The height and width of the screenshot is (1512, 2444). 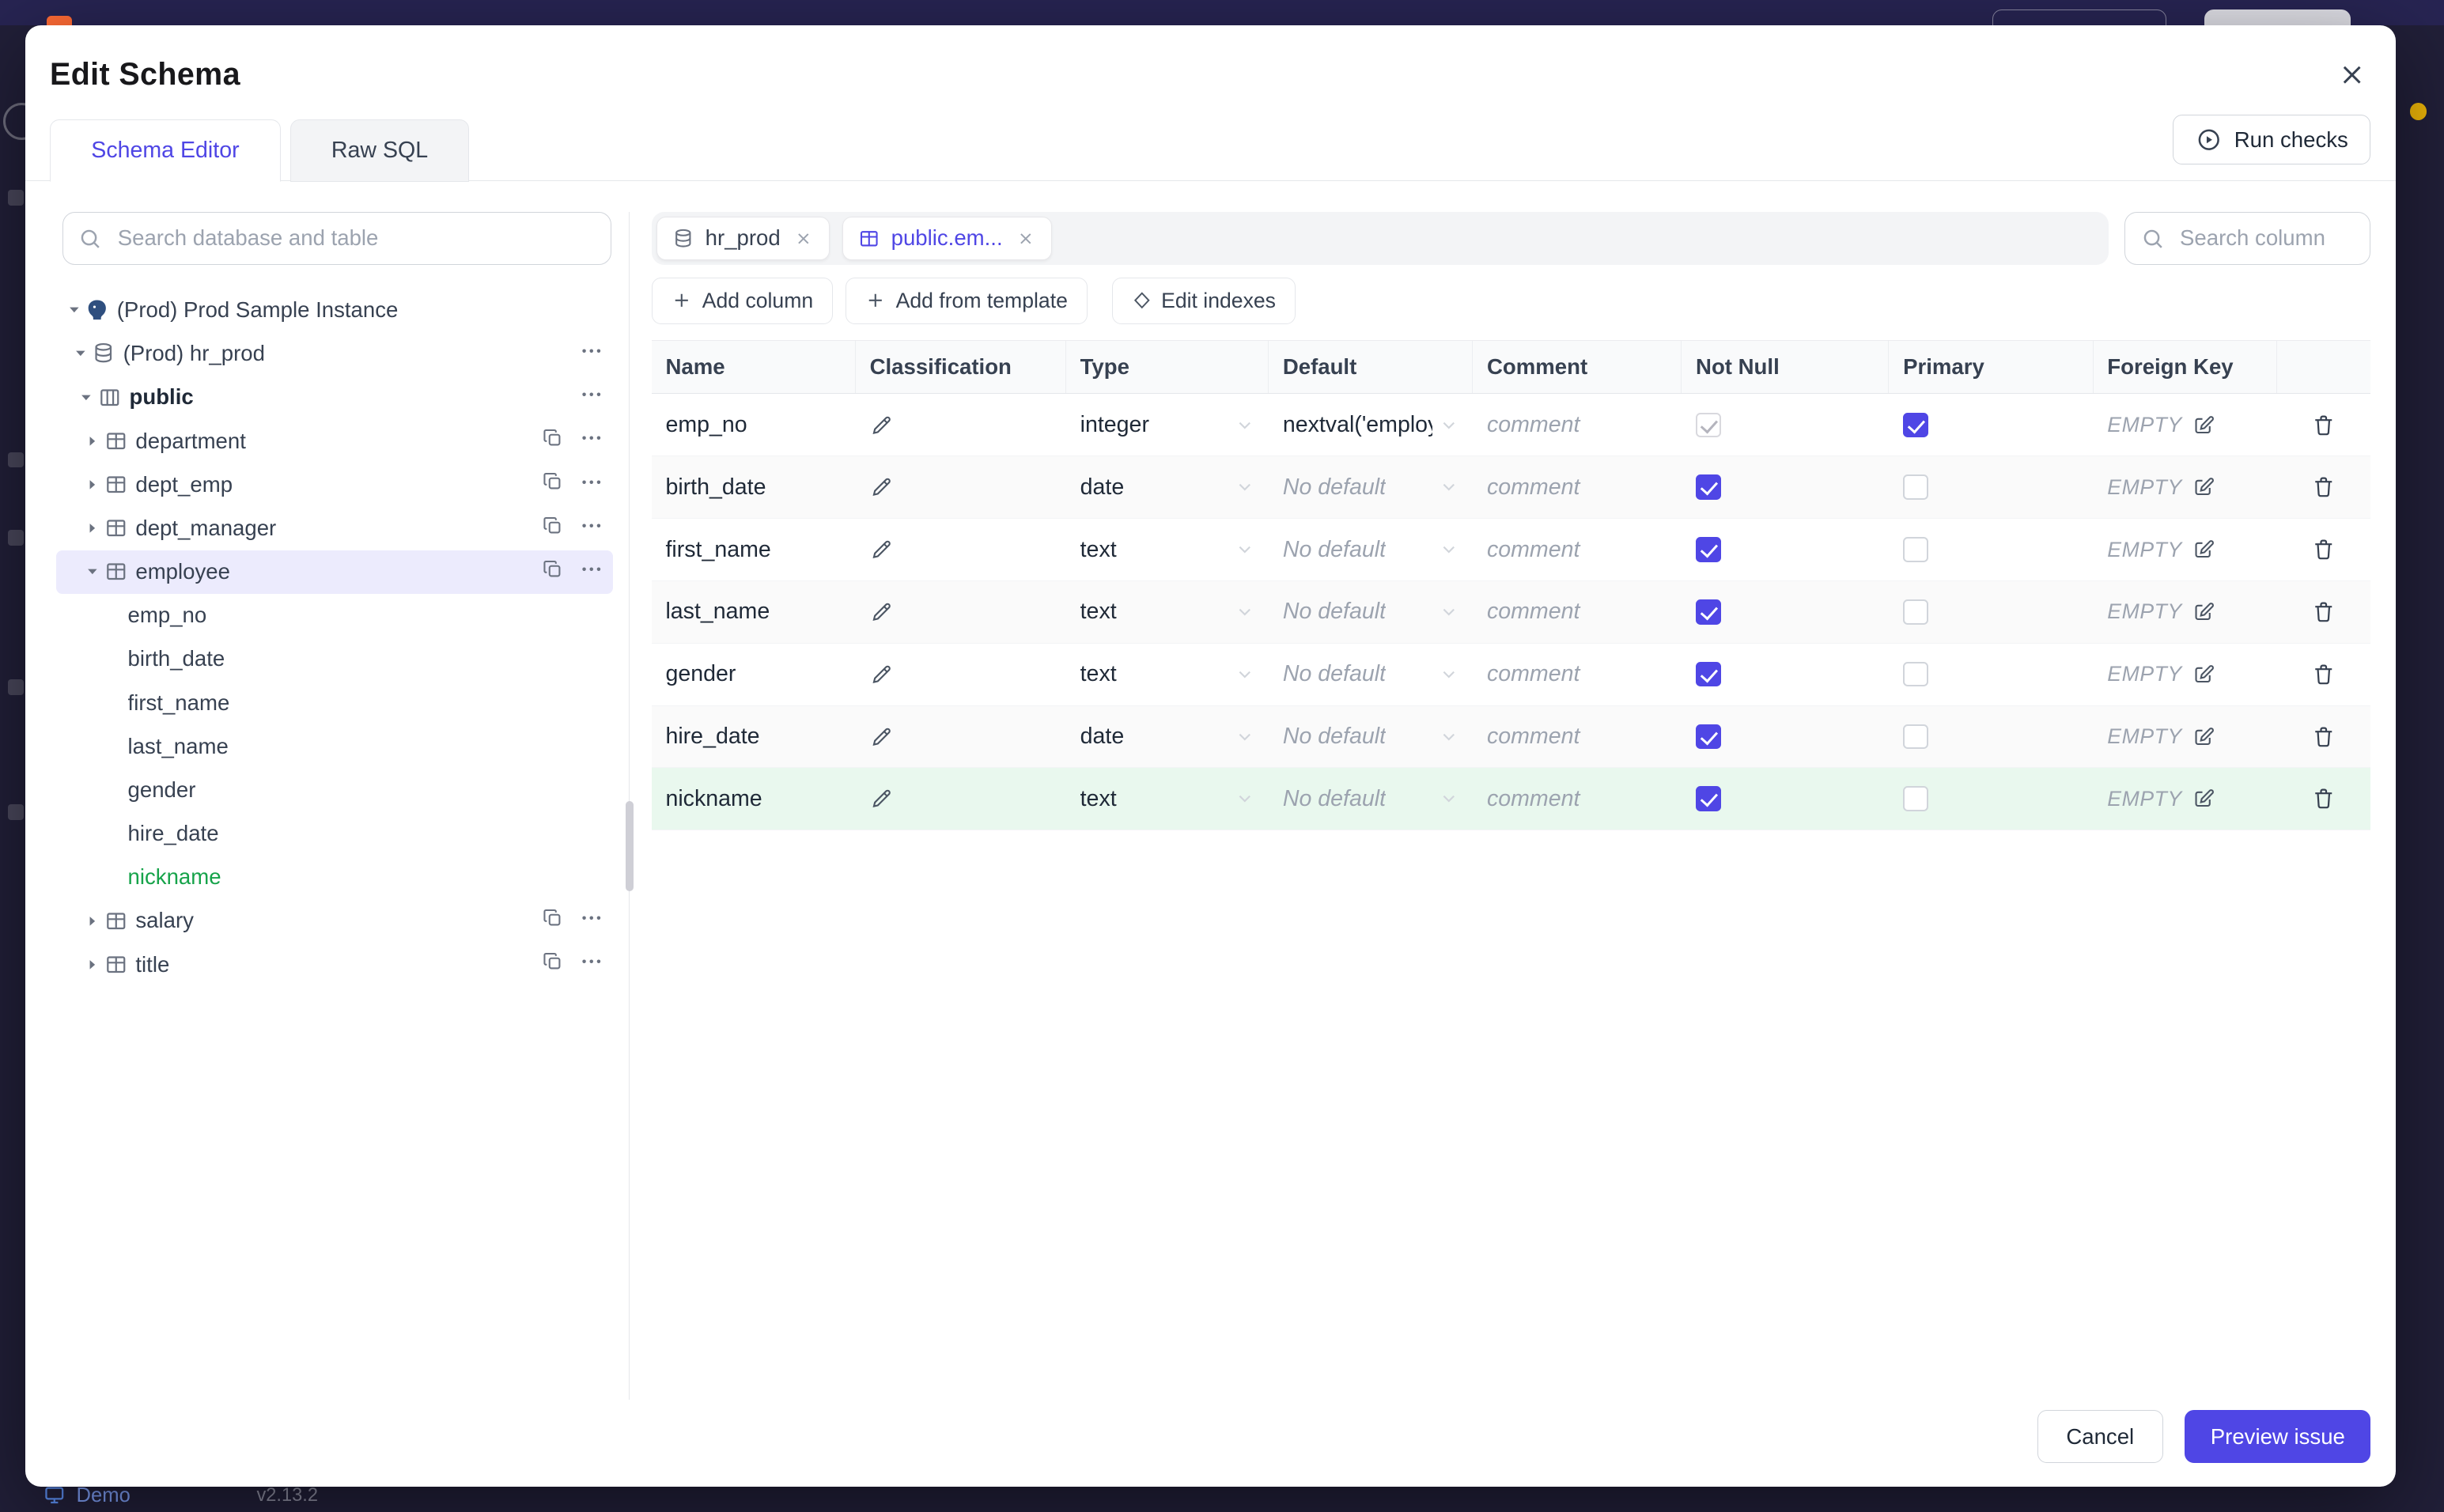 I want to click on tree-table-title: title, so click(x=335, y=965).